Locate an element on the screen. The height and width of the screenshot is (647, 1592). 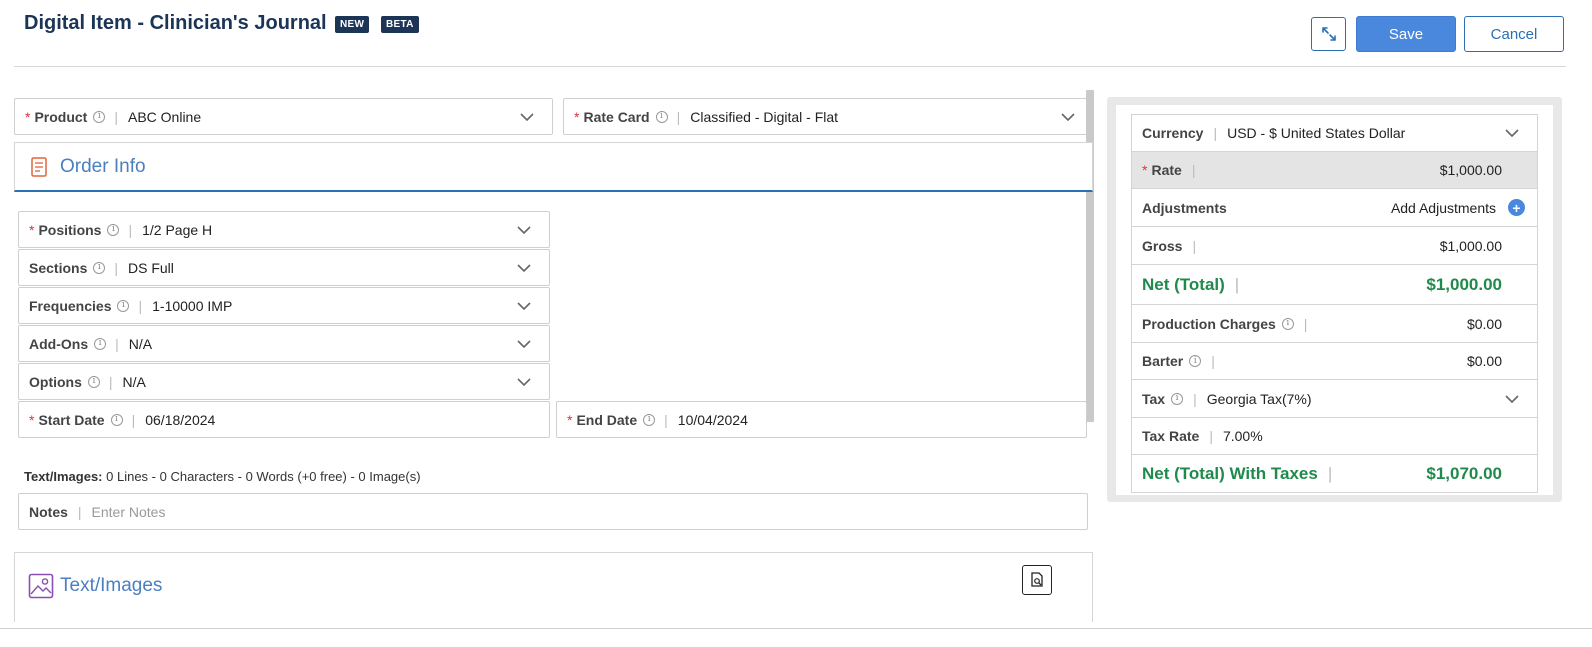
production-charges-label: Production Charges is located at coordinates (1209, 323).